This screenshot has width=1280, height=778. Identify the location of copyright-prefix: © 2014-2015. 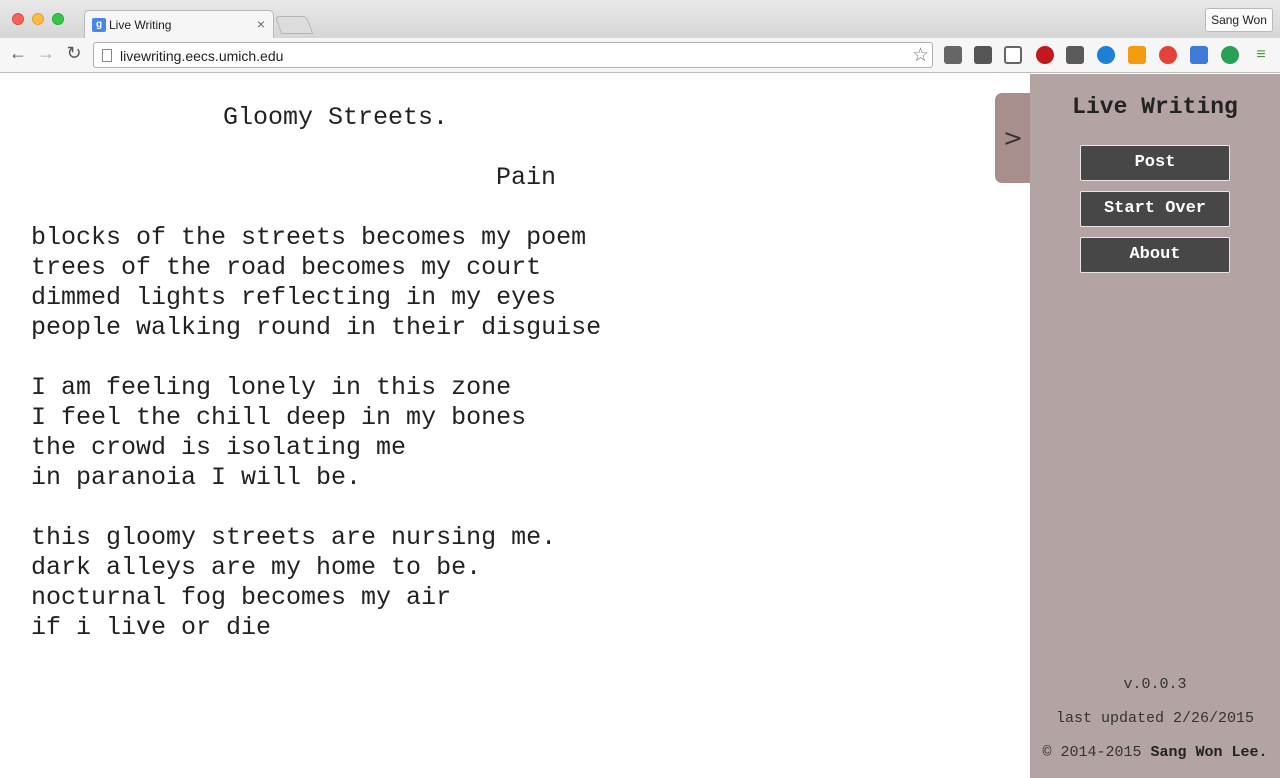
(1096, 752).